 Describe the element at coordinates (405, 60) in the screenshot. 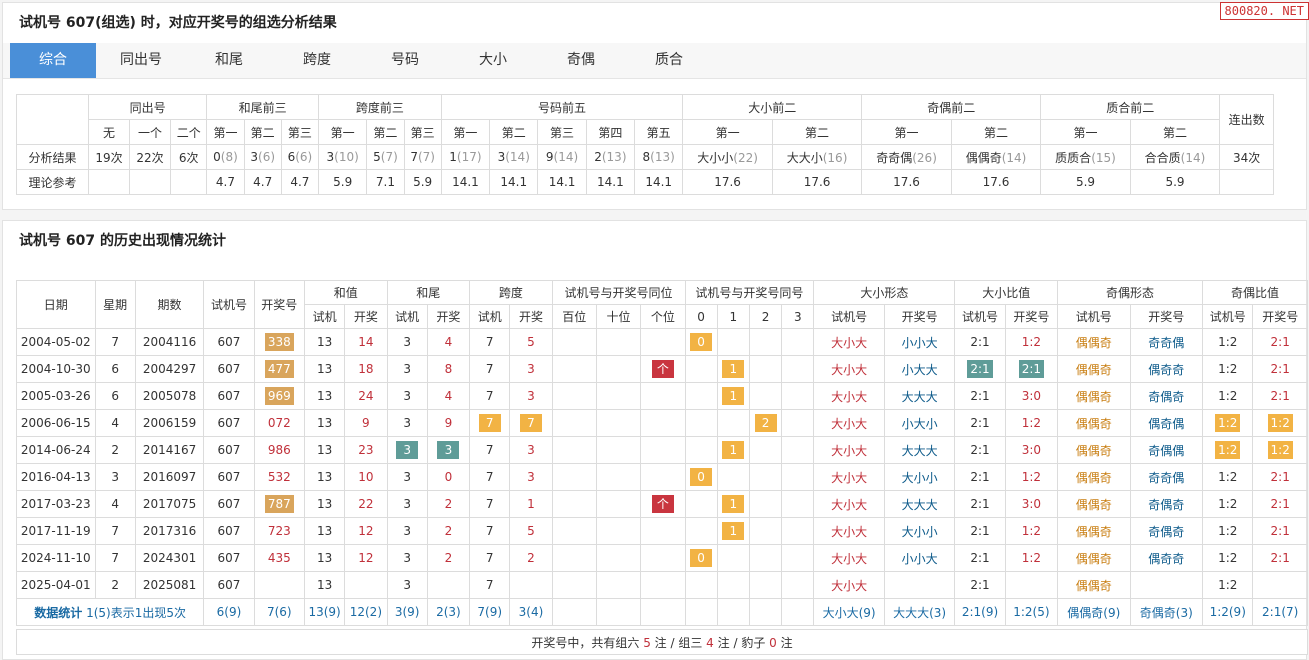

I see `tab-4: 号码` at that location.